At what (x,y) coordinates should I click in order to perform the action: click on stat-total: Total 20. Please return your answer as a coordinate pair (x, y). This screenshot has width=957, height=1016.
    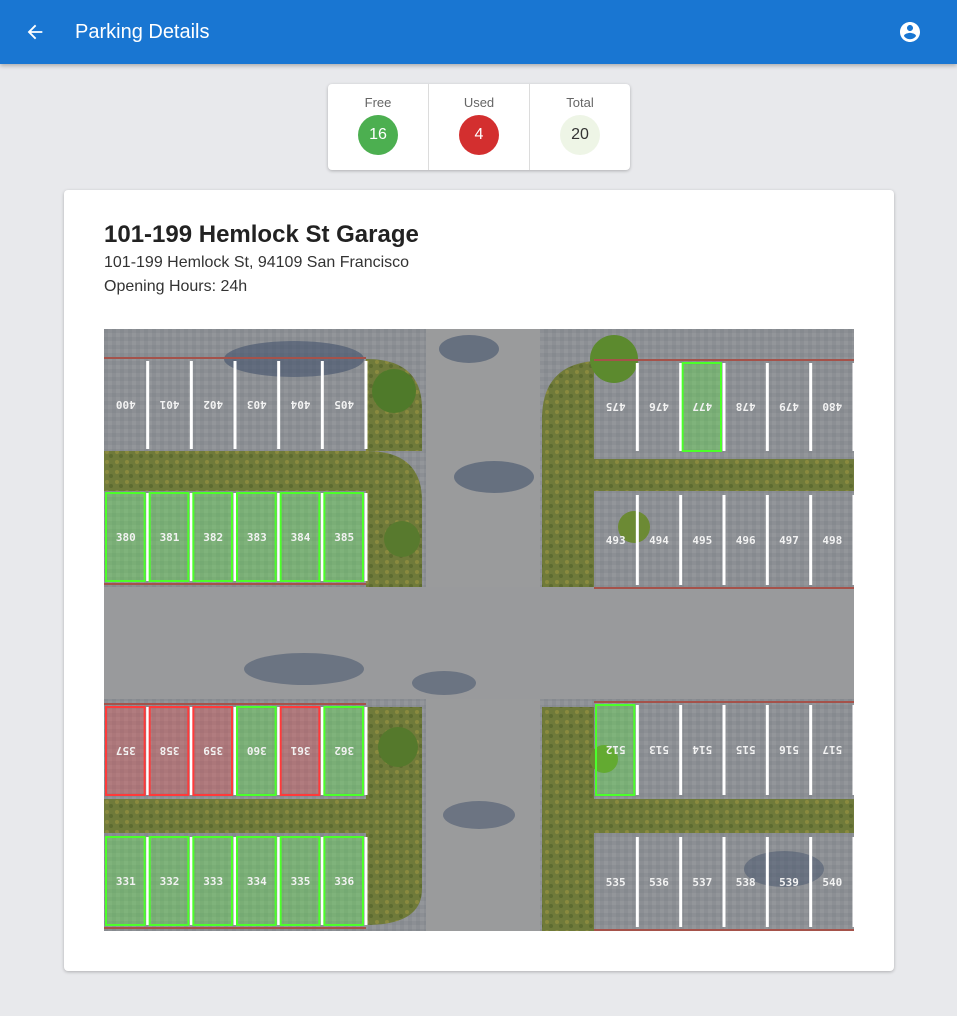
    Looking at the image, I should click on (579, 127).